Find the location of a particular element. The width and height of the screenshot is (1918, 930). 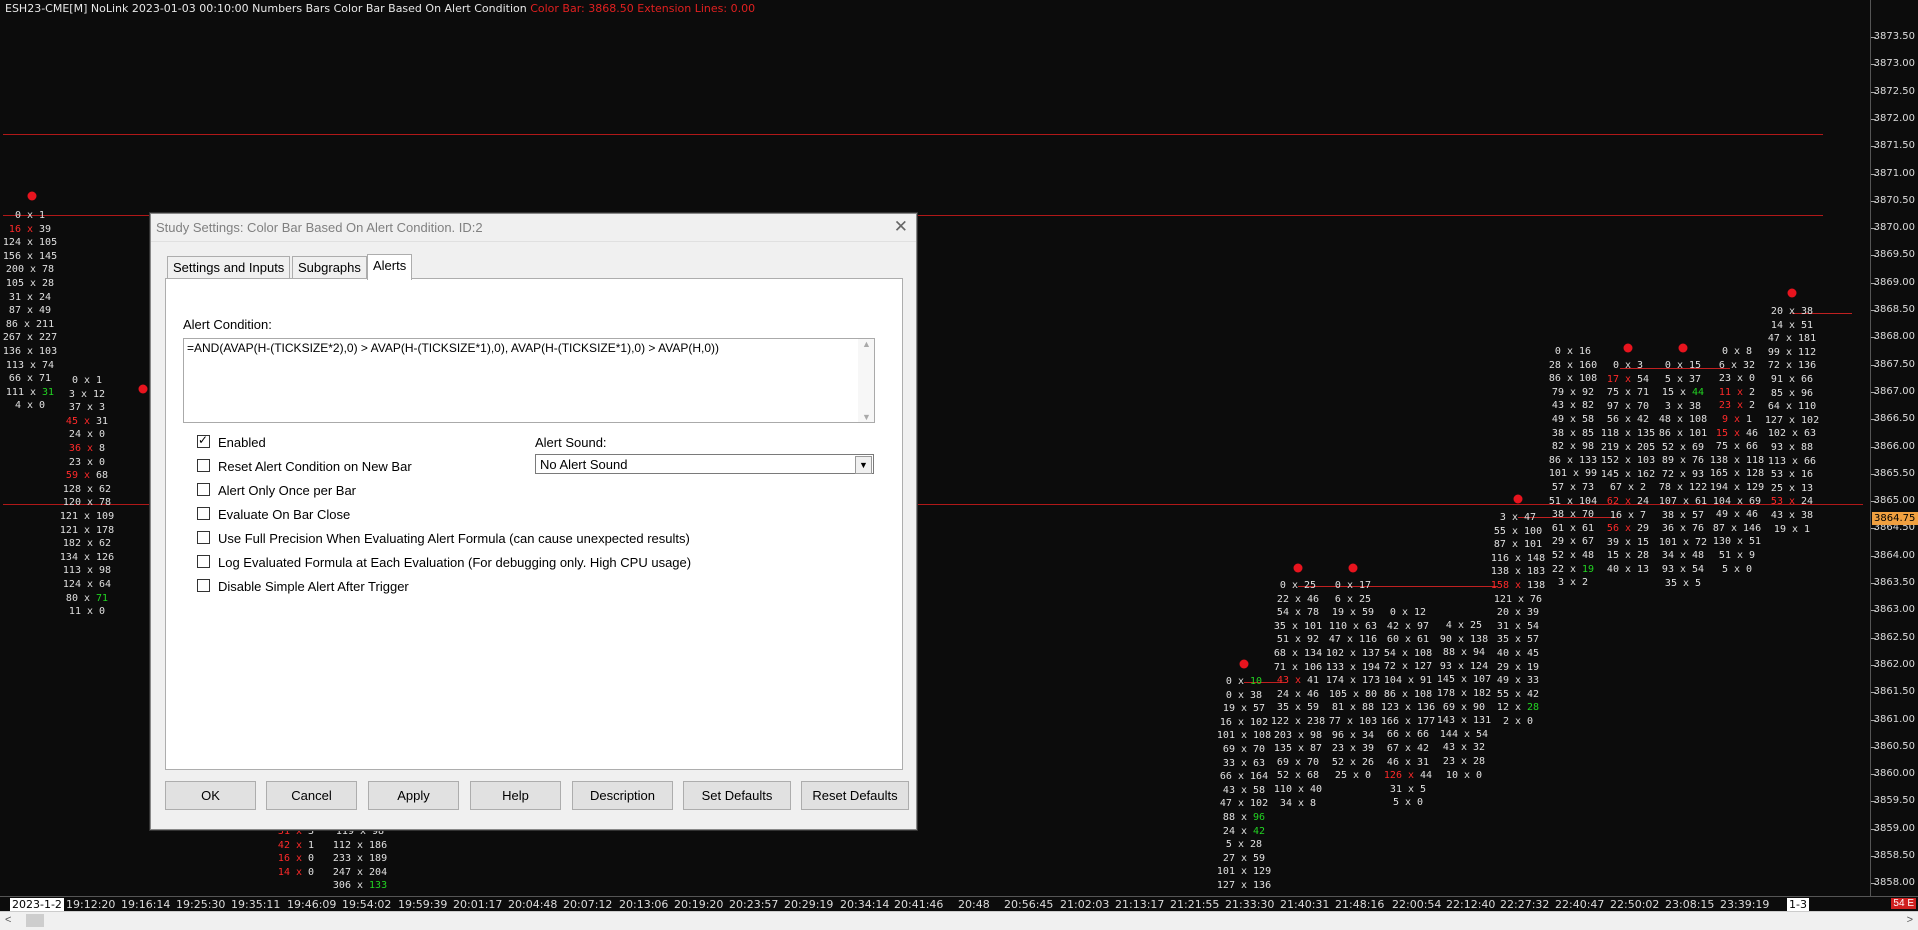

bar-cell: 43 x 41 is located at coordinates (1298, 681).